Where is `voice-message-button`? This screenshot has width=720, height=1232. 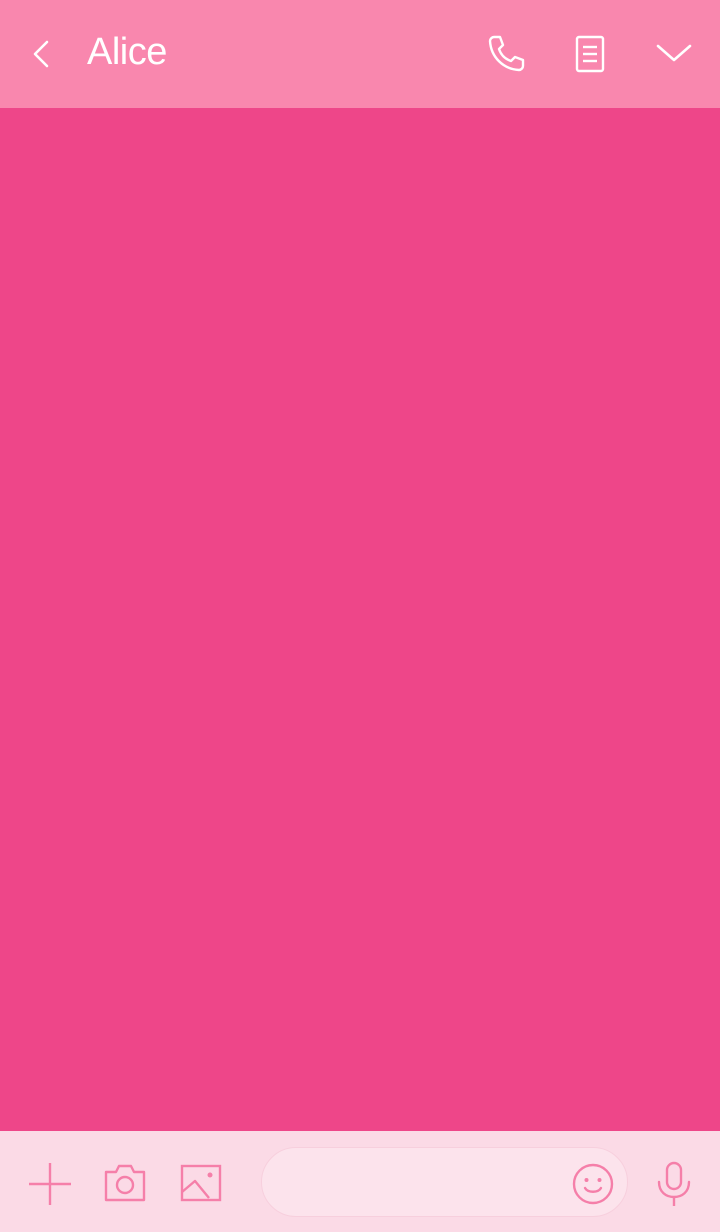
voice-message-button is located at coordinates (675, 1184).